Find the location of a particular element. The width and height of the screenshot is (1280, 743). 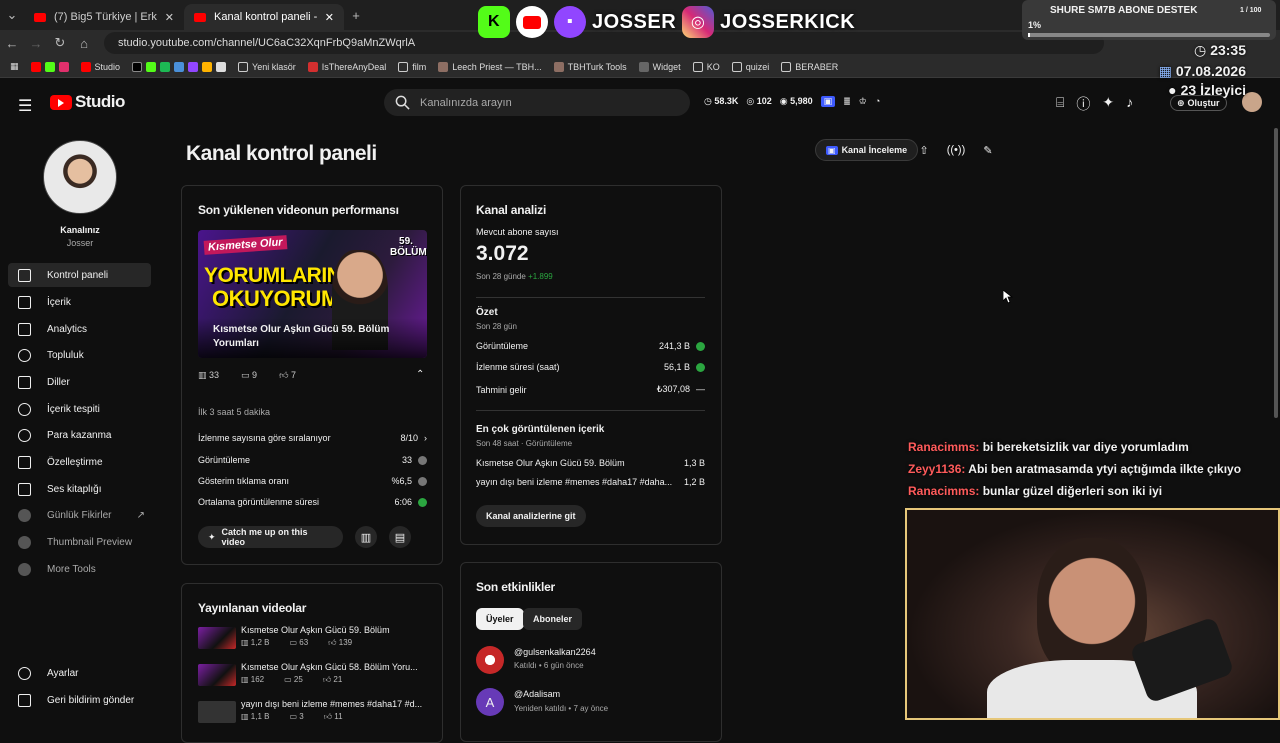

metric-row: İzlenme sayısına göre sıralanıyor 8/10 › is located at coordinates (312, 438).